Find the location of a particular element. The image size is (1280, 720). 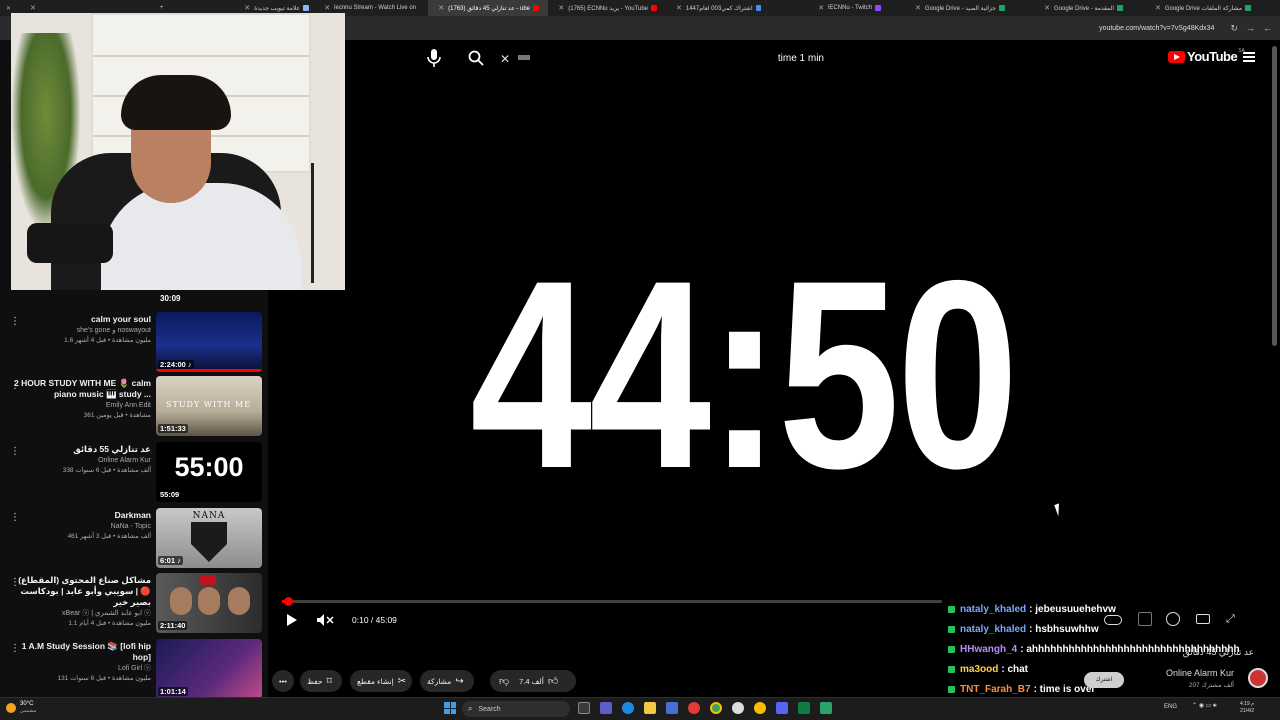

forward-icon: → is located at coordinates (1250, 28).